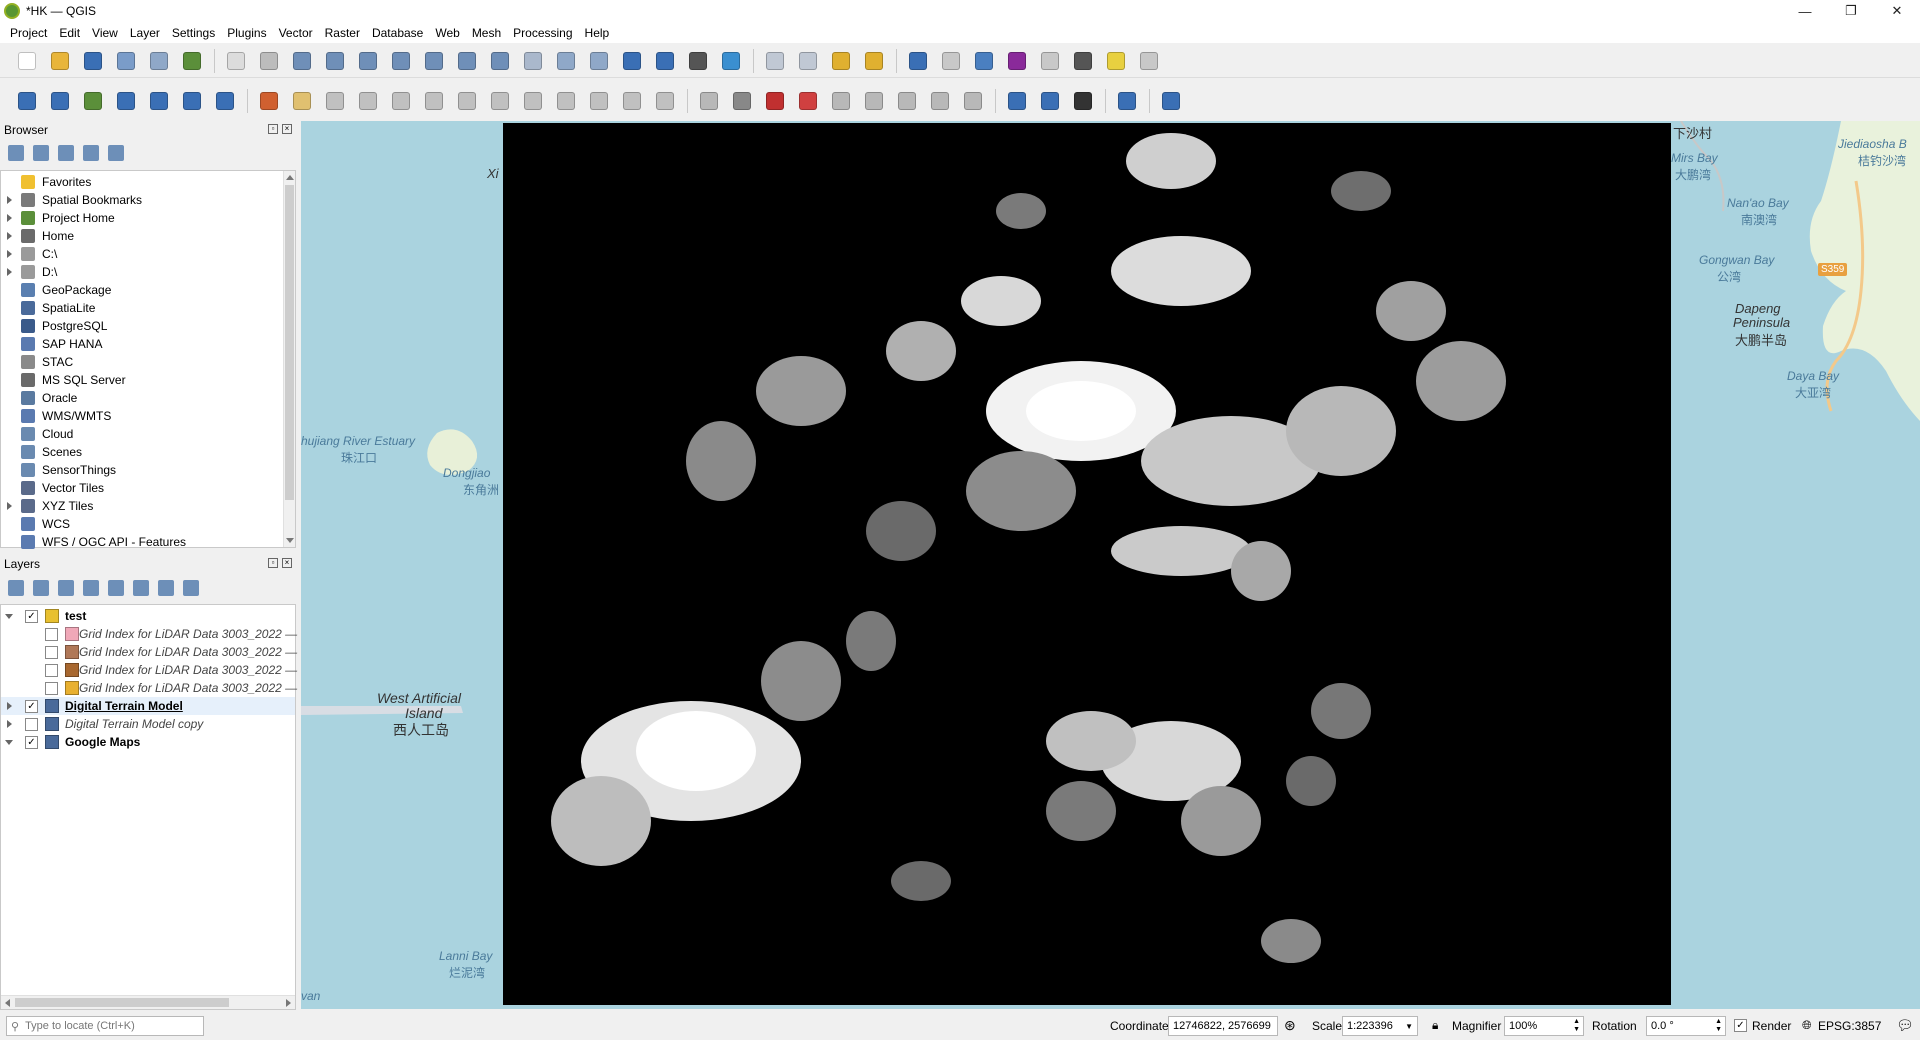 This screenshot has width=1920, height=1040. I want to click on highlight-label-button, so click(973, 101).